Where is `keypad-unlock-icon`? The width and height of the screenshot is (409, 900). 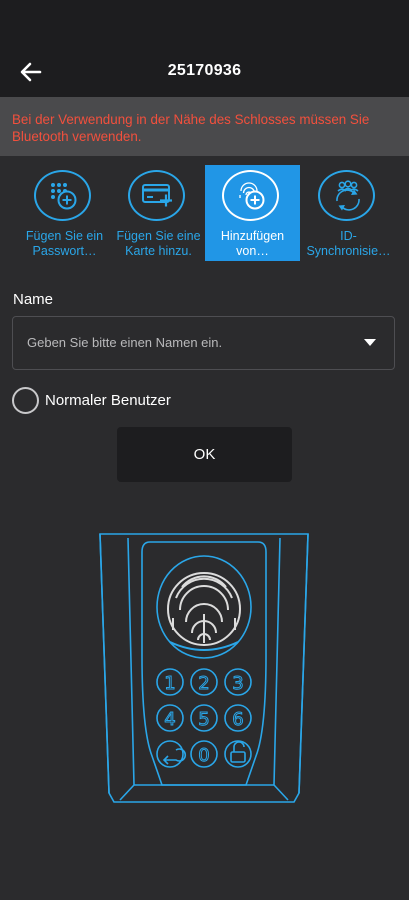 keypad-unlock-icon is located at coordinates (238, 752).